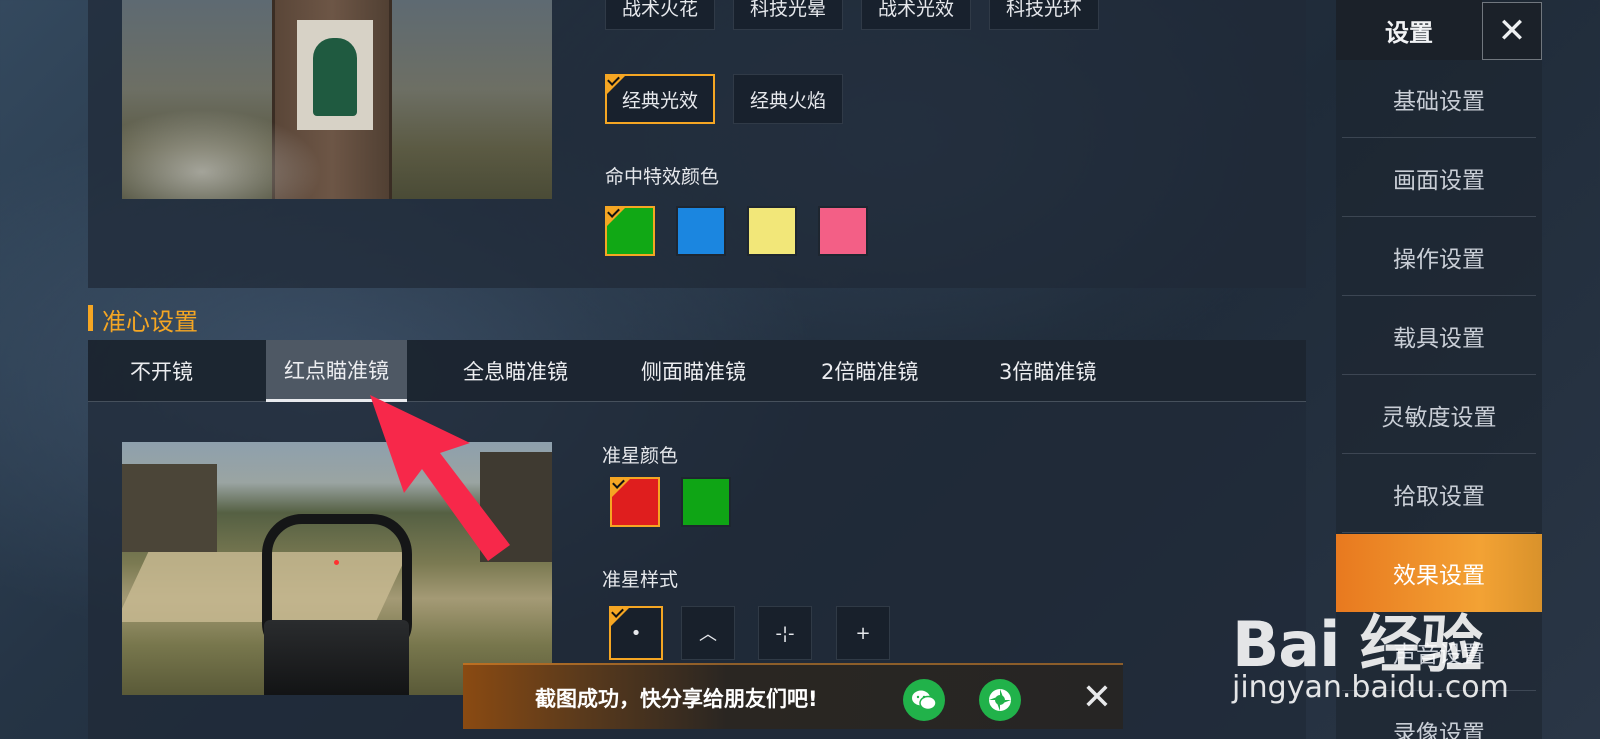 The height and width of the screenshot is (739, 1600). I want to click on hit-color-green, so click(630, 231).